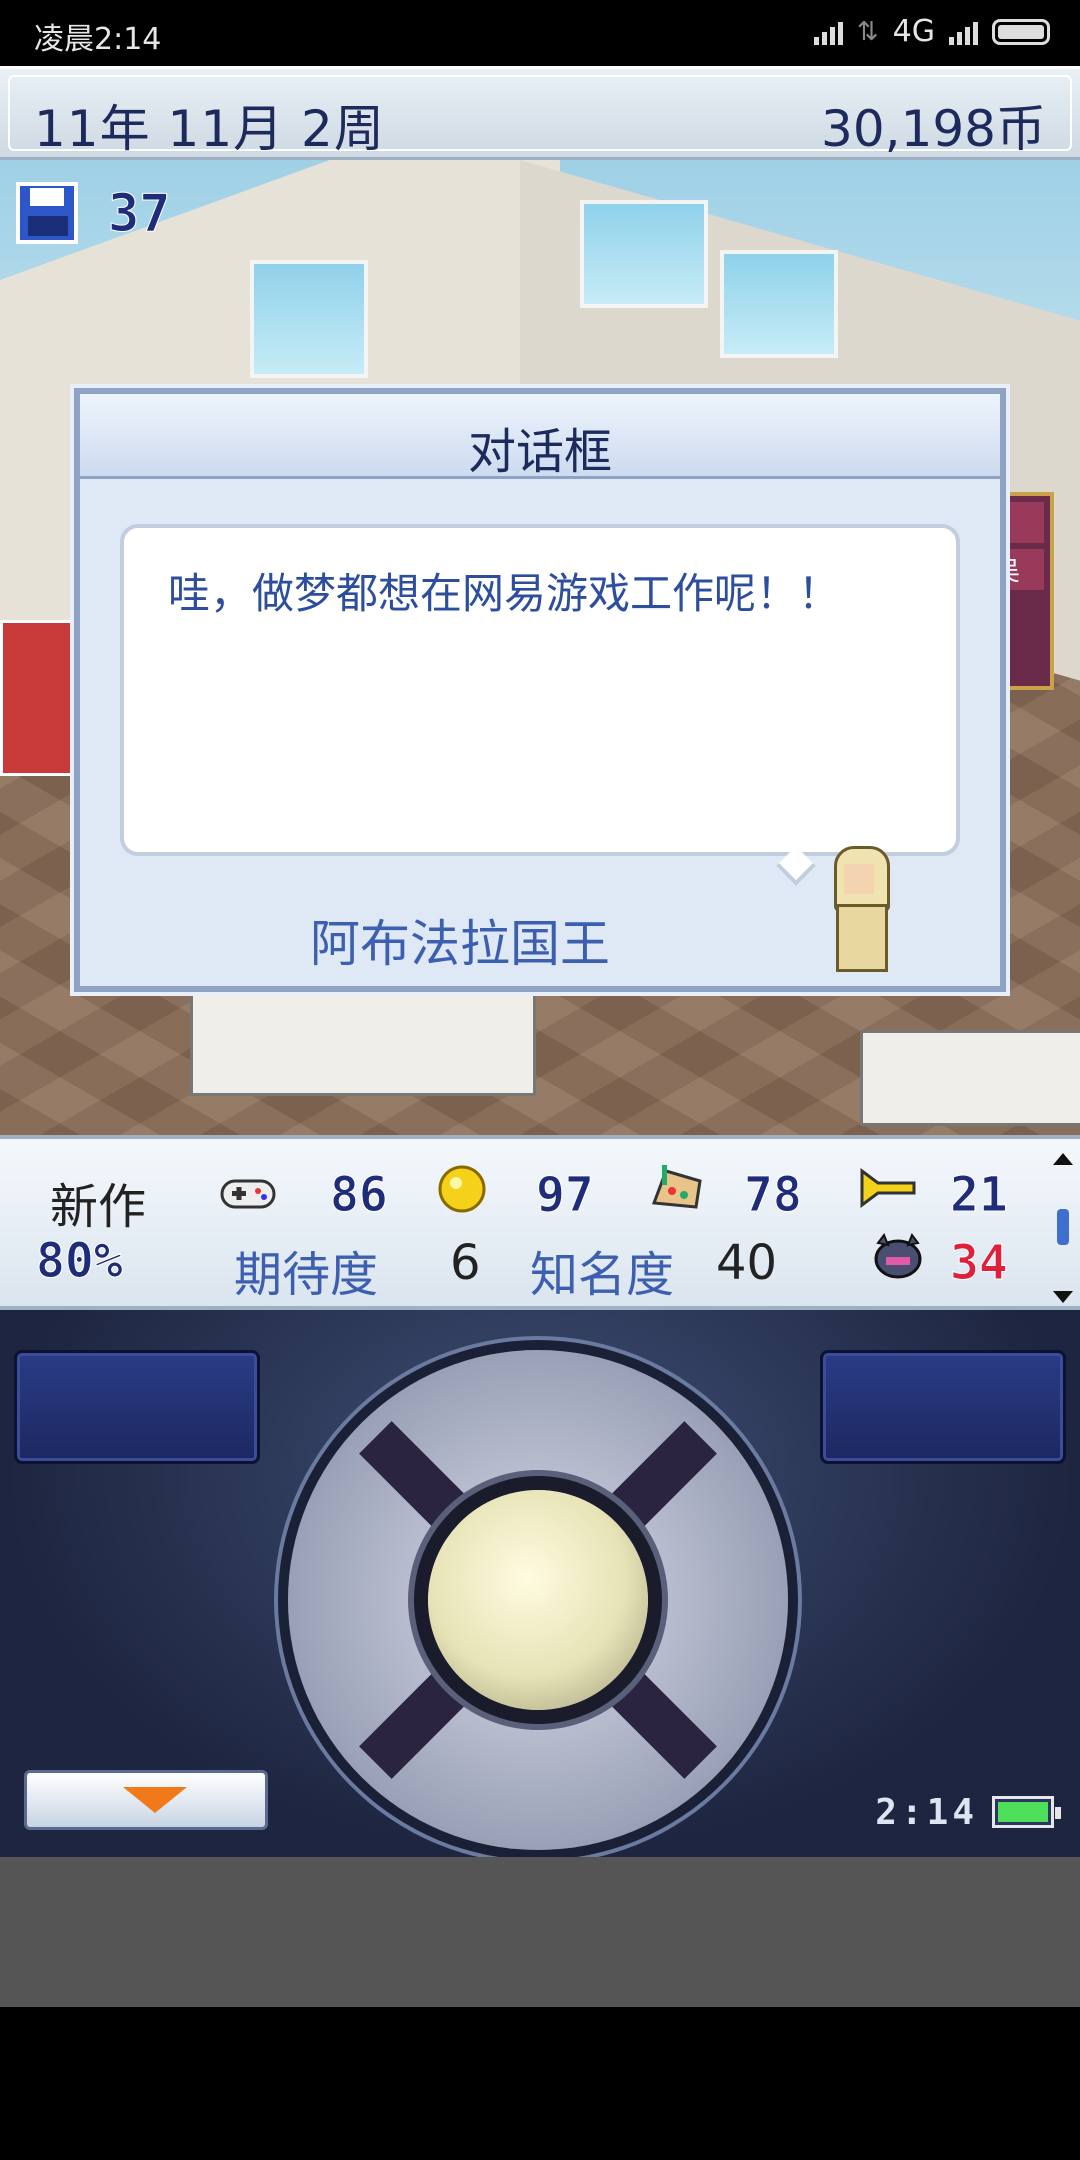 This screenshot has width=1080, height=2160. Describe the element at coordinates (888, 1188) in the screenshot. I see `music-note-icon` at that location.